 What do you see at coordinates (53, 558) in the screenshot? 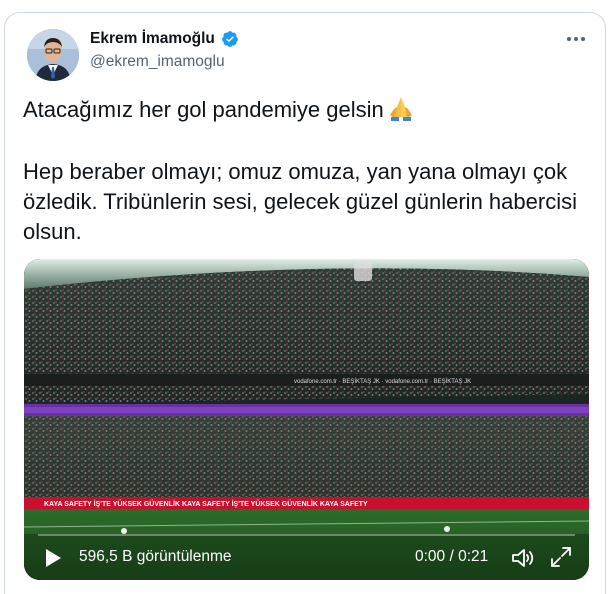
I see `play-icon` at bounding box center [53, 558].